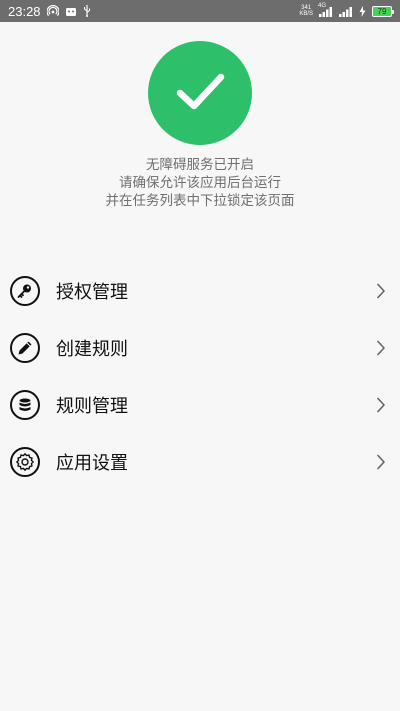 This screenshot has height=711, width=400. I want to click on status-bar-left: 23:28, so click(49, 11).